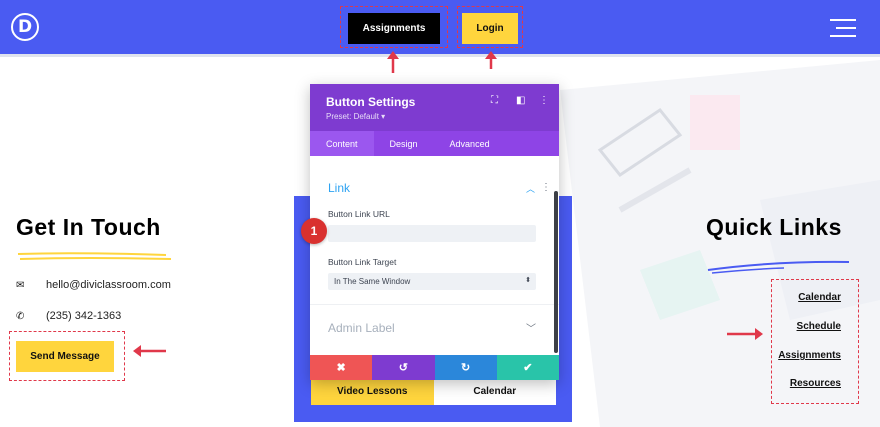  I want to click on step-number-badge: 1, so click(314, 231).